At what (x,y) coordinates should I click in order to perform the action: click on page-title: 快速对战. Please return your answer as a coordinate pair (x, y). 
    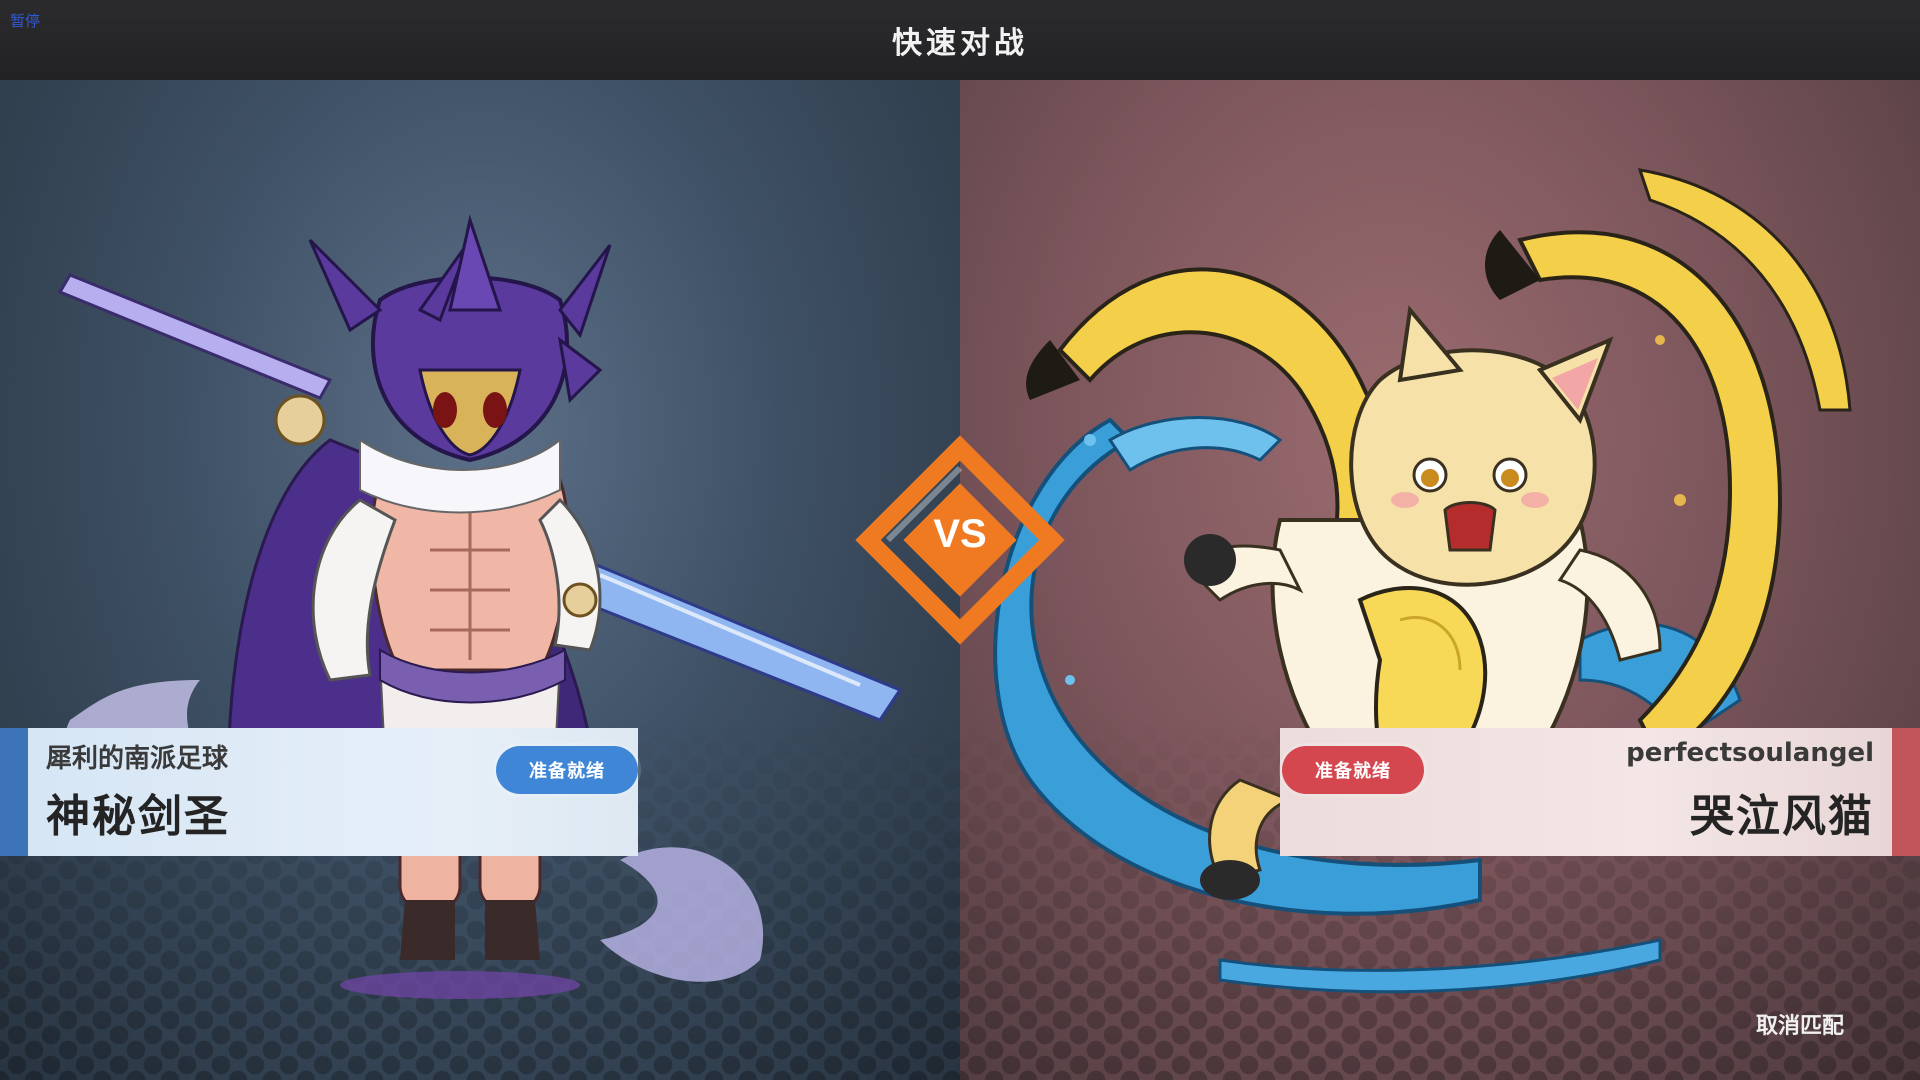
    Looking at the image, I should click on (960, 43).